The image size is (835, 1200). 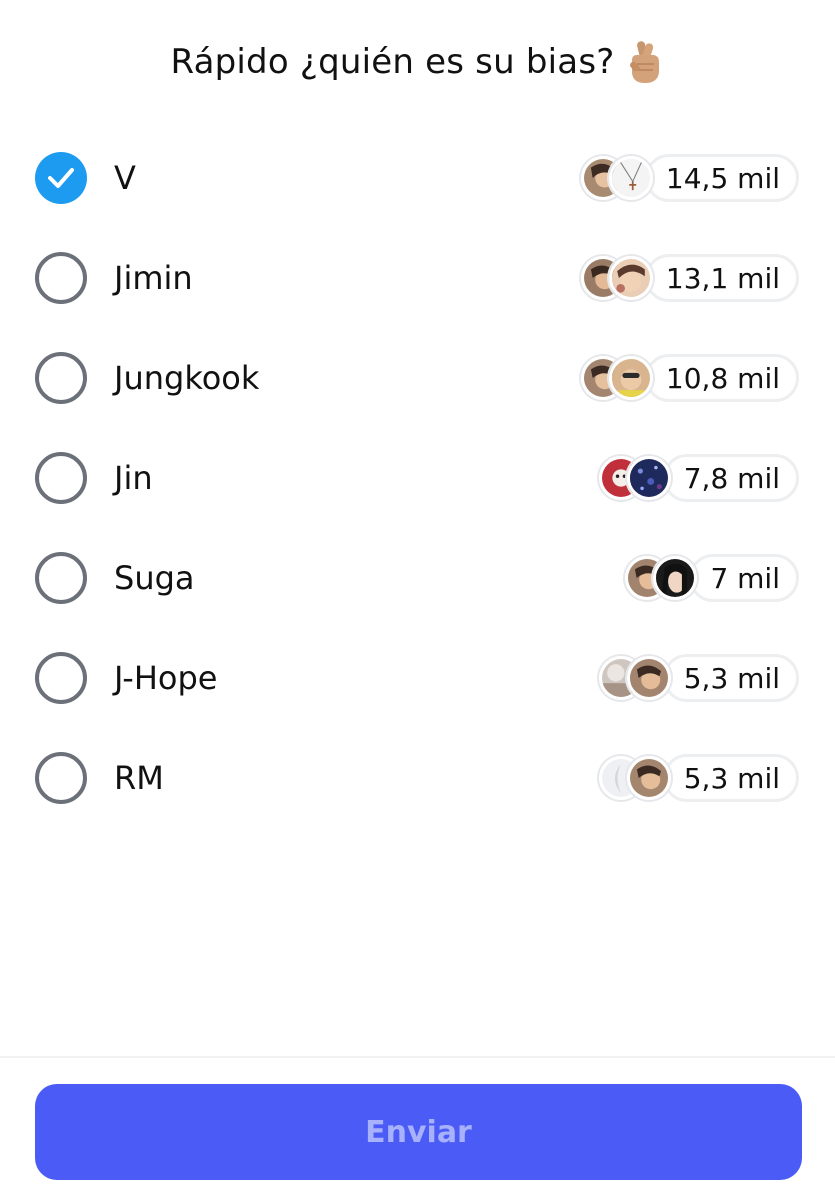 I want to click on vote-summary: 10,8 mil, so click(x=689, y=378).